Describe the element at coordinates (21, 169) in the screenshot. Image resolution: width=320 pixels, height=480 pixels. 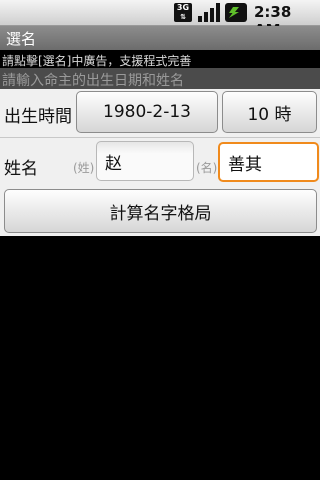
I see `name-label: 姓名` at that location.